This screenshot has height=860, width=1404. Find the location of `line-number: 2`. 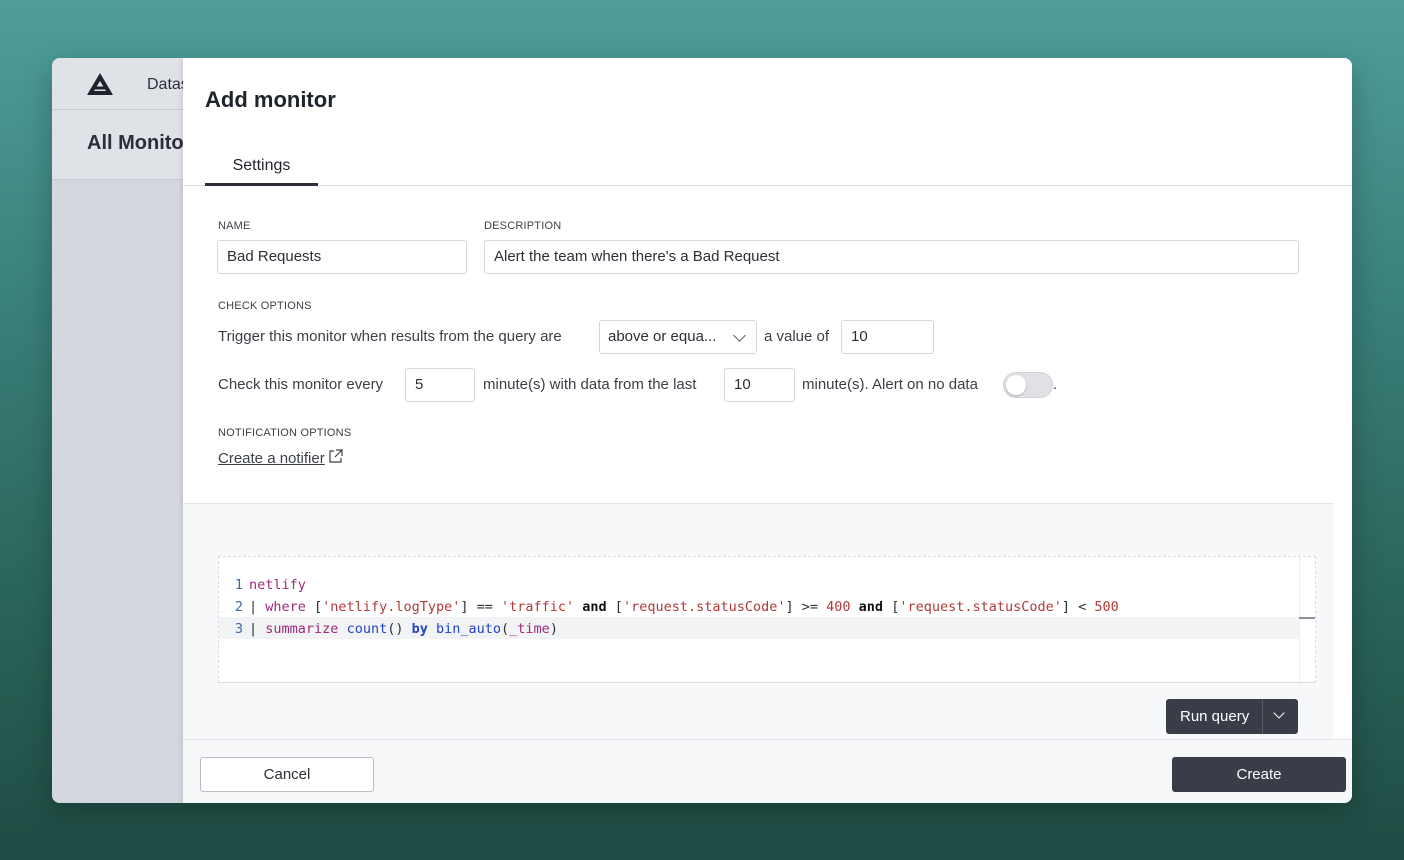

line-number: 2 is located at coordinates (238, 607).